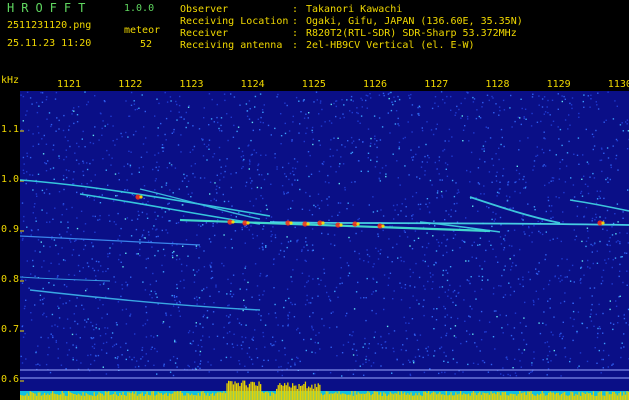 This screenshot has height=400, width=629. I want to click on app-title: HROFFT, so click(50, 8).